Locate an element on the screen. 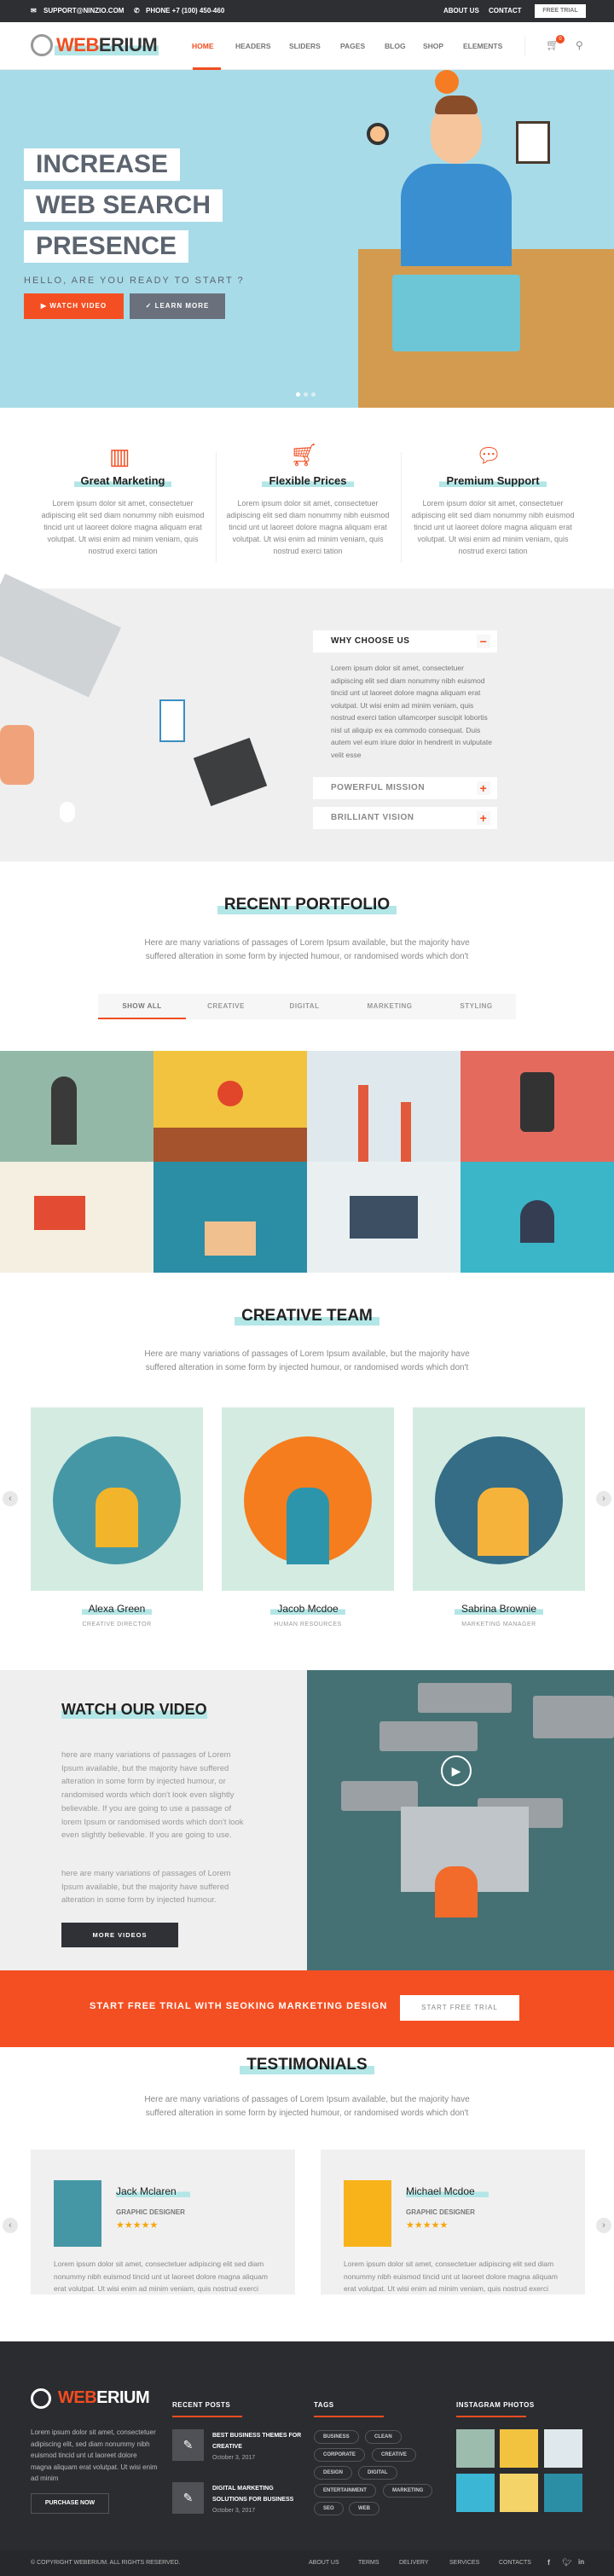 The width and height of the screenshot is (614, 2576). tag: CLEAN is located at coordinates (383, 2437).